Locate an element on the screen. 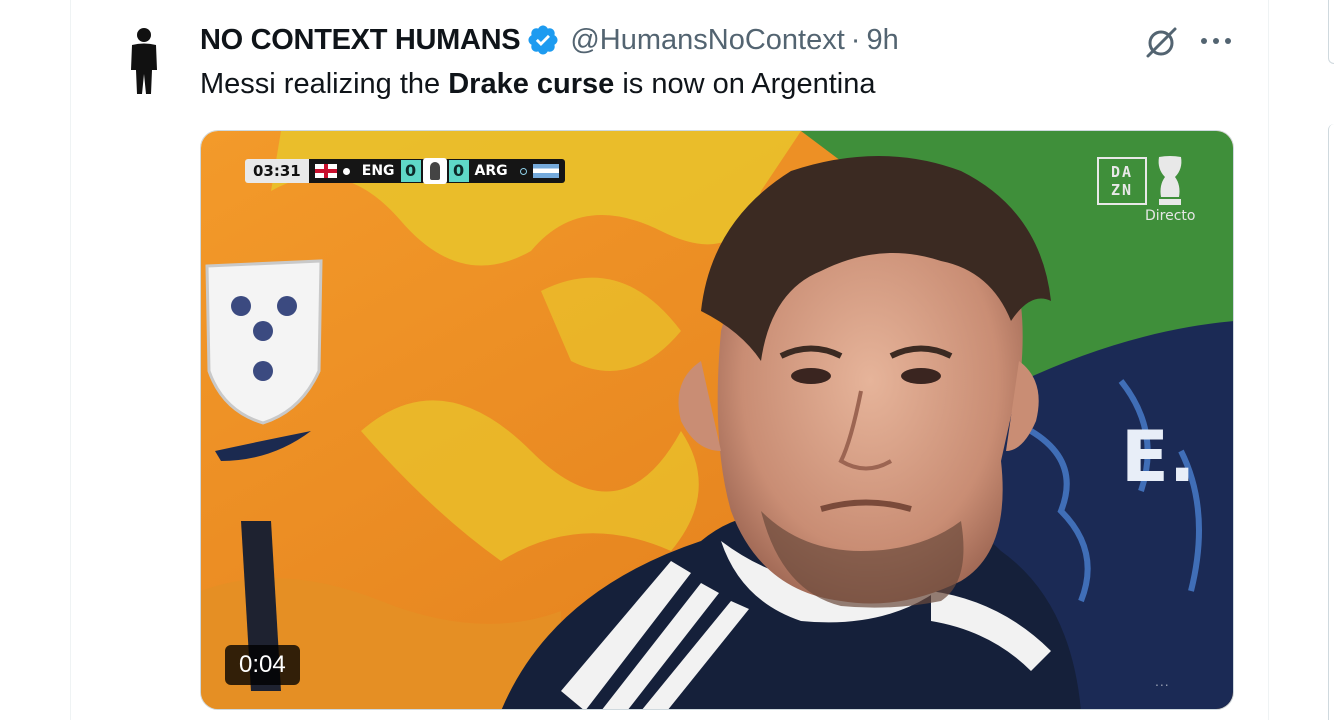 Image resolution: width=1334 pixels, height=720 pixels. tournament-logo-icon is located at coordinates (434, 171).